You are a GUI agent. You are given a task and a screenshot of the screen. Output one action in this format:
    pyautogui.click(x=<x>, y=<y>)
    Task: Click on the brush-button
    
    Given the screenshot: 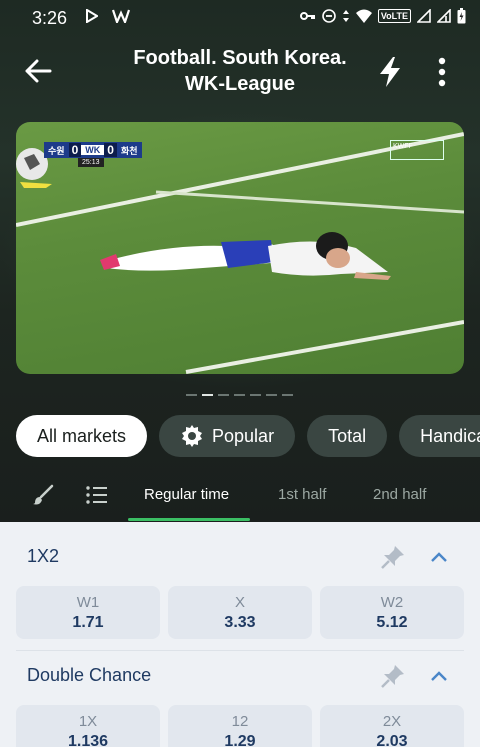 What is the action you would take?
    pyautogui.click(x=43, y=495)
    